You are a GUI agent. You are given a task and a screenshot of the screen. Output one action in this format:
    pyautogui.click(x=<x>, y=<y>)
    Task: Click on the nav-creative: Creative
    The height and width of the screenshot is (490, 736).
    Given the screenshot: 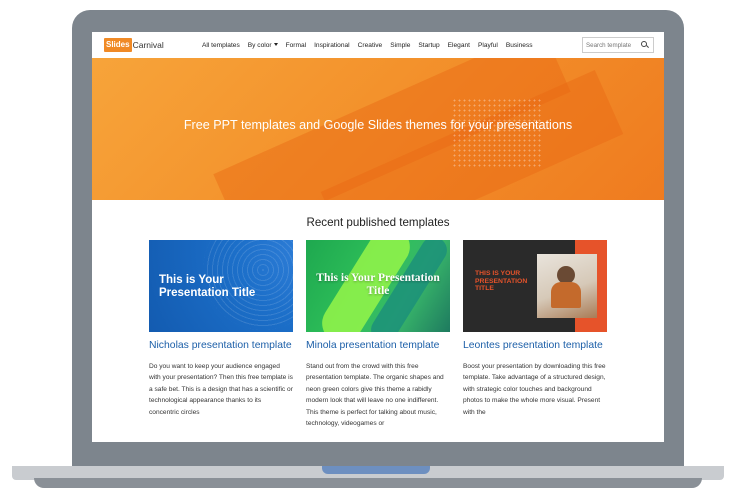 What is the action you would take?
    pyautogui.click(x=370, y=45)
    